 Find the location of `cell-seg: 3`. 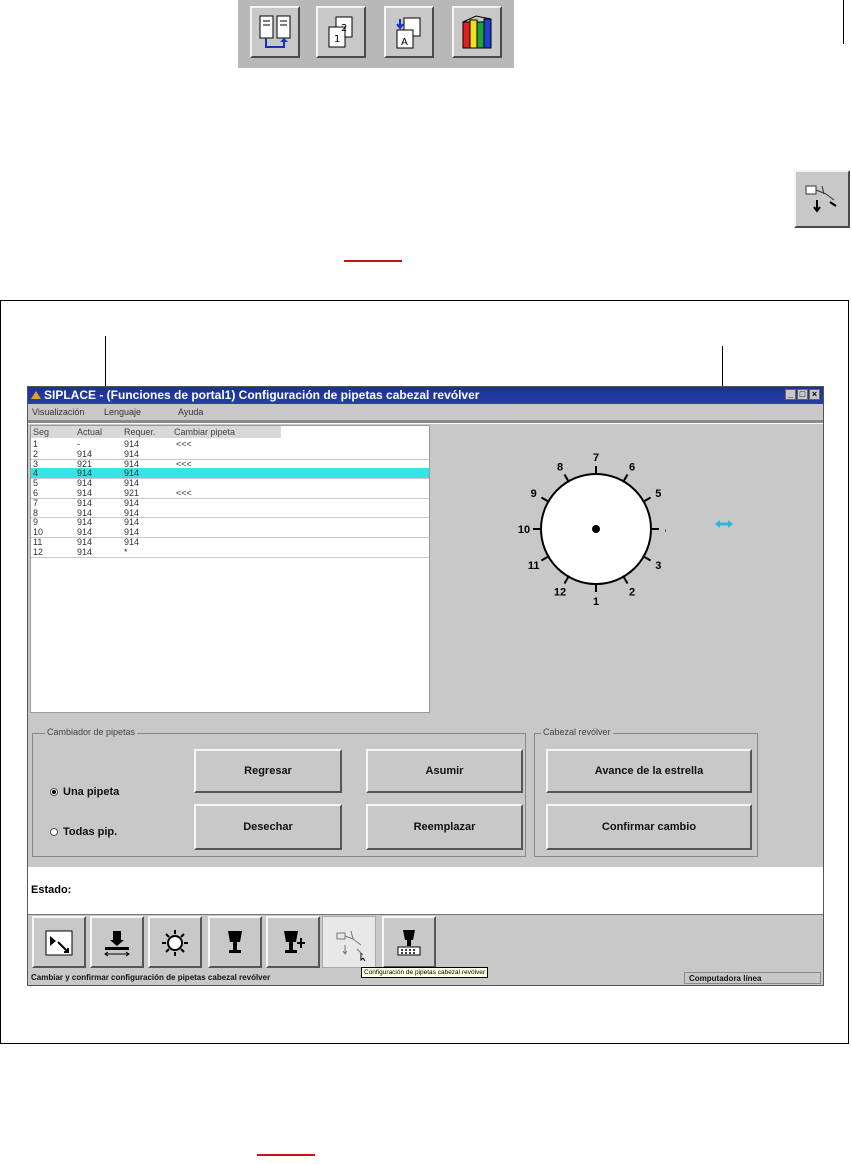

cell-seg: 3 is located at coordinates (36, 463).